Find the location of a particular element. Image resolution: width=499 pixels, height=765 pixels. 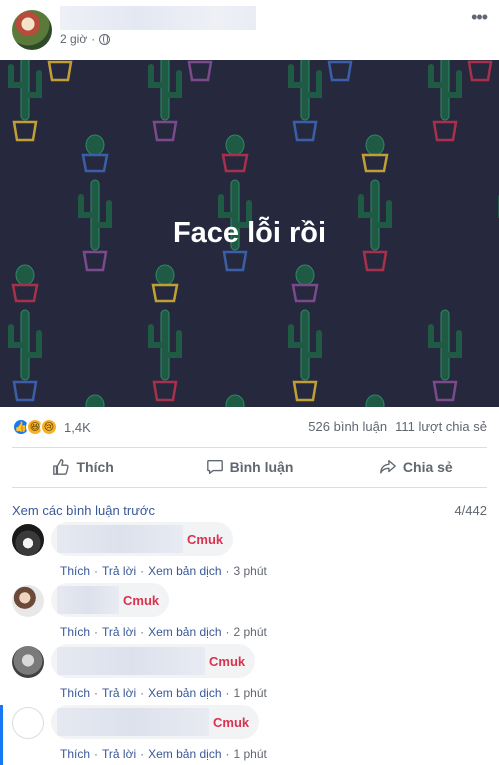

like-label: Thích is located at coordinates (95, 467).